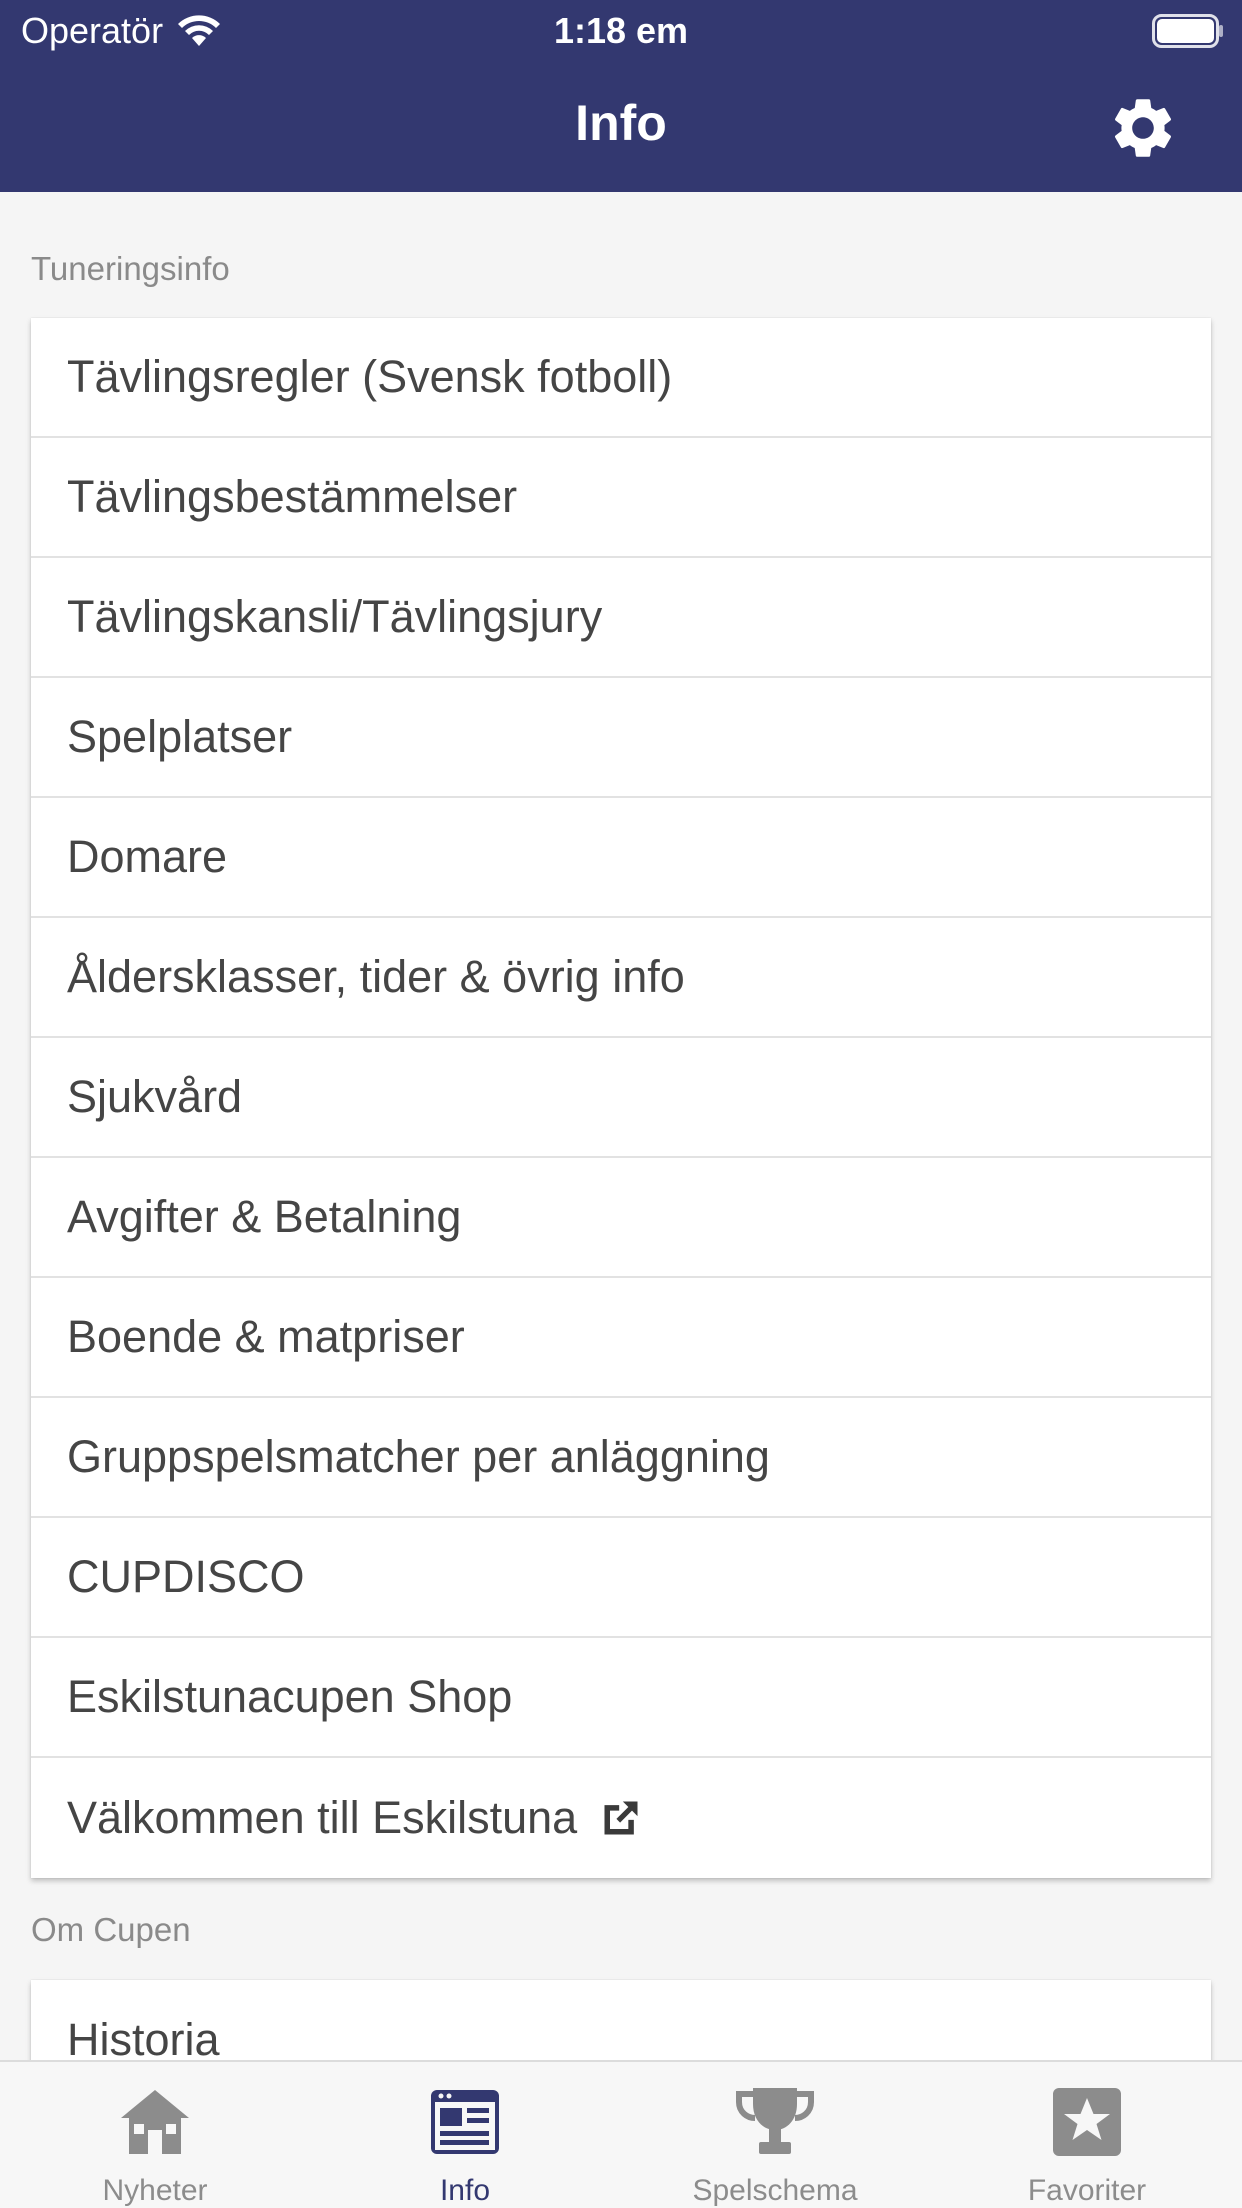 The image size is (1242, 2208). I want to click on list-item: Gruppspelsmatcher per anläggning, so click(621, 1458).